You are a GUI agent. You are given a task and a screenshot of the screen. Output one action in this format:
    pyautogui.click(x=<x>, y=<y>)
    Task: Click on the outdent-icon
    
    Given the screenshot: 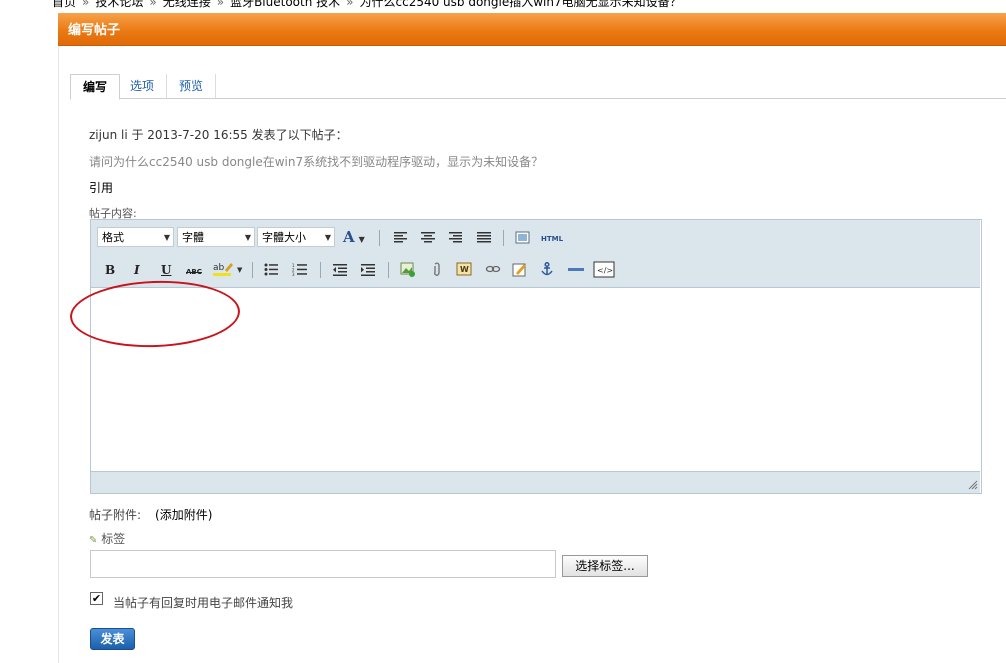 What is the action you would take?
    pyautogui.click(x=340, y=270)
    